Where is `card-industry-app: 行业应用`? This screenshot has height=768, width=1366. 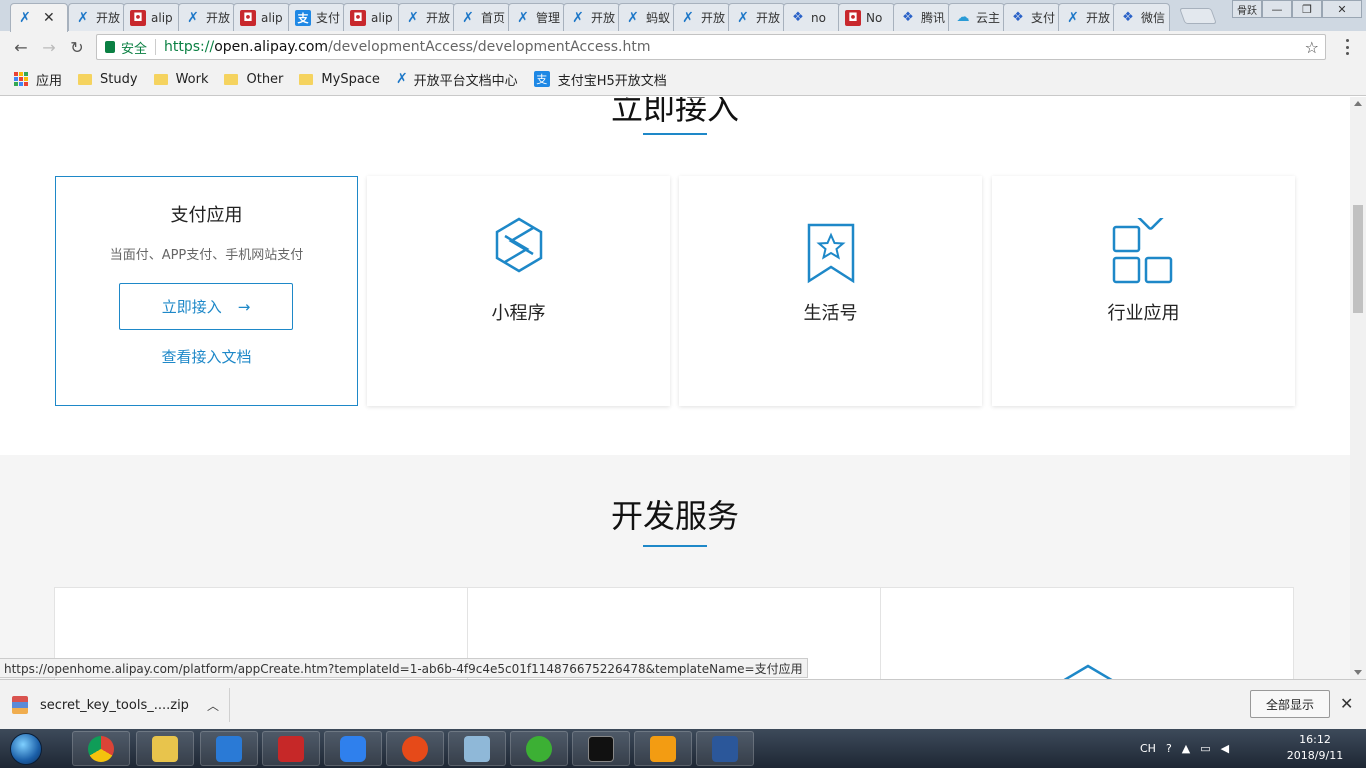 card-industry-app: 行业应用 is located at coordinates (1143, 291).